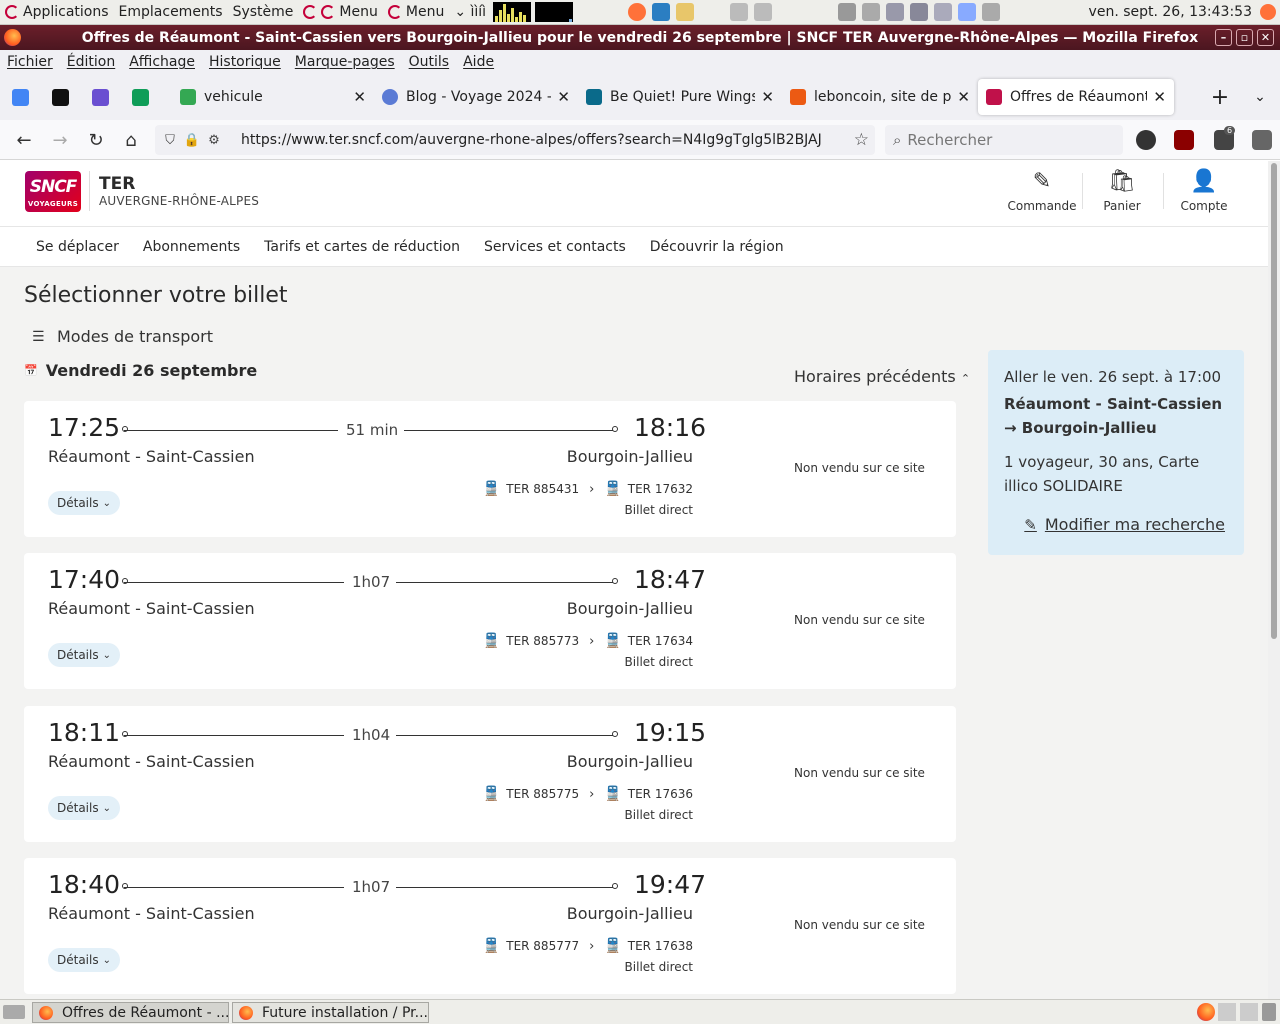 The width and height of the screenshot is (1280, 1024). Describe the element at coordinates (57, 12) in the screenshot. I see `applications-menu: Applications` at that location.